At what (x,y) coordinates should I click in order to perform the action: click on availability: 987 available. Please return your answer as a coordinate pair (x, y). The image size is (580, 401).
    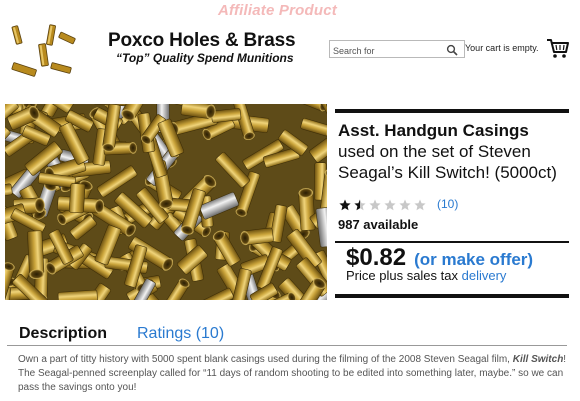
    Looking at the image, I should click on (378, 224).